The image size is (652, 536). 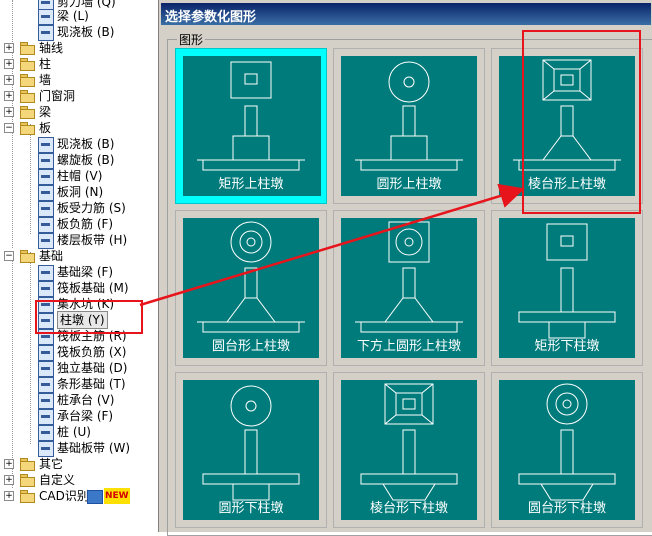 What do you see at coordinates (408, 508) in the screenshot?
I see `shape-caption: 棱台形下柱墩` at bounding box center [408, 508].